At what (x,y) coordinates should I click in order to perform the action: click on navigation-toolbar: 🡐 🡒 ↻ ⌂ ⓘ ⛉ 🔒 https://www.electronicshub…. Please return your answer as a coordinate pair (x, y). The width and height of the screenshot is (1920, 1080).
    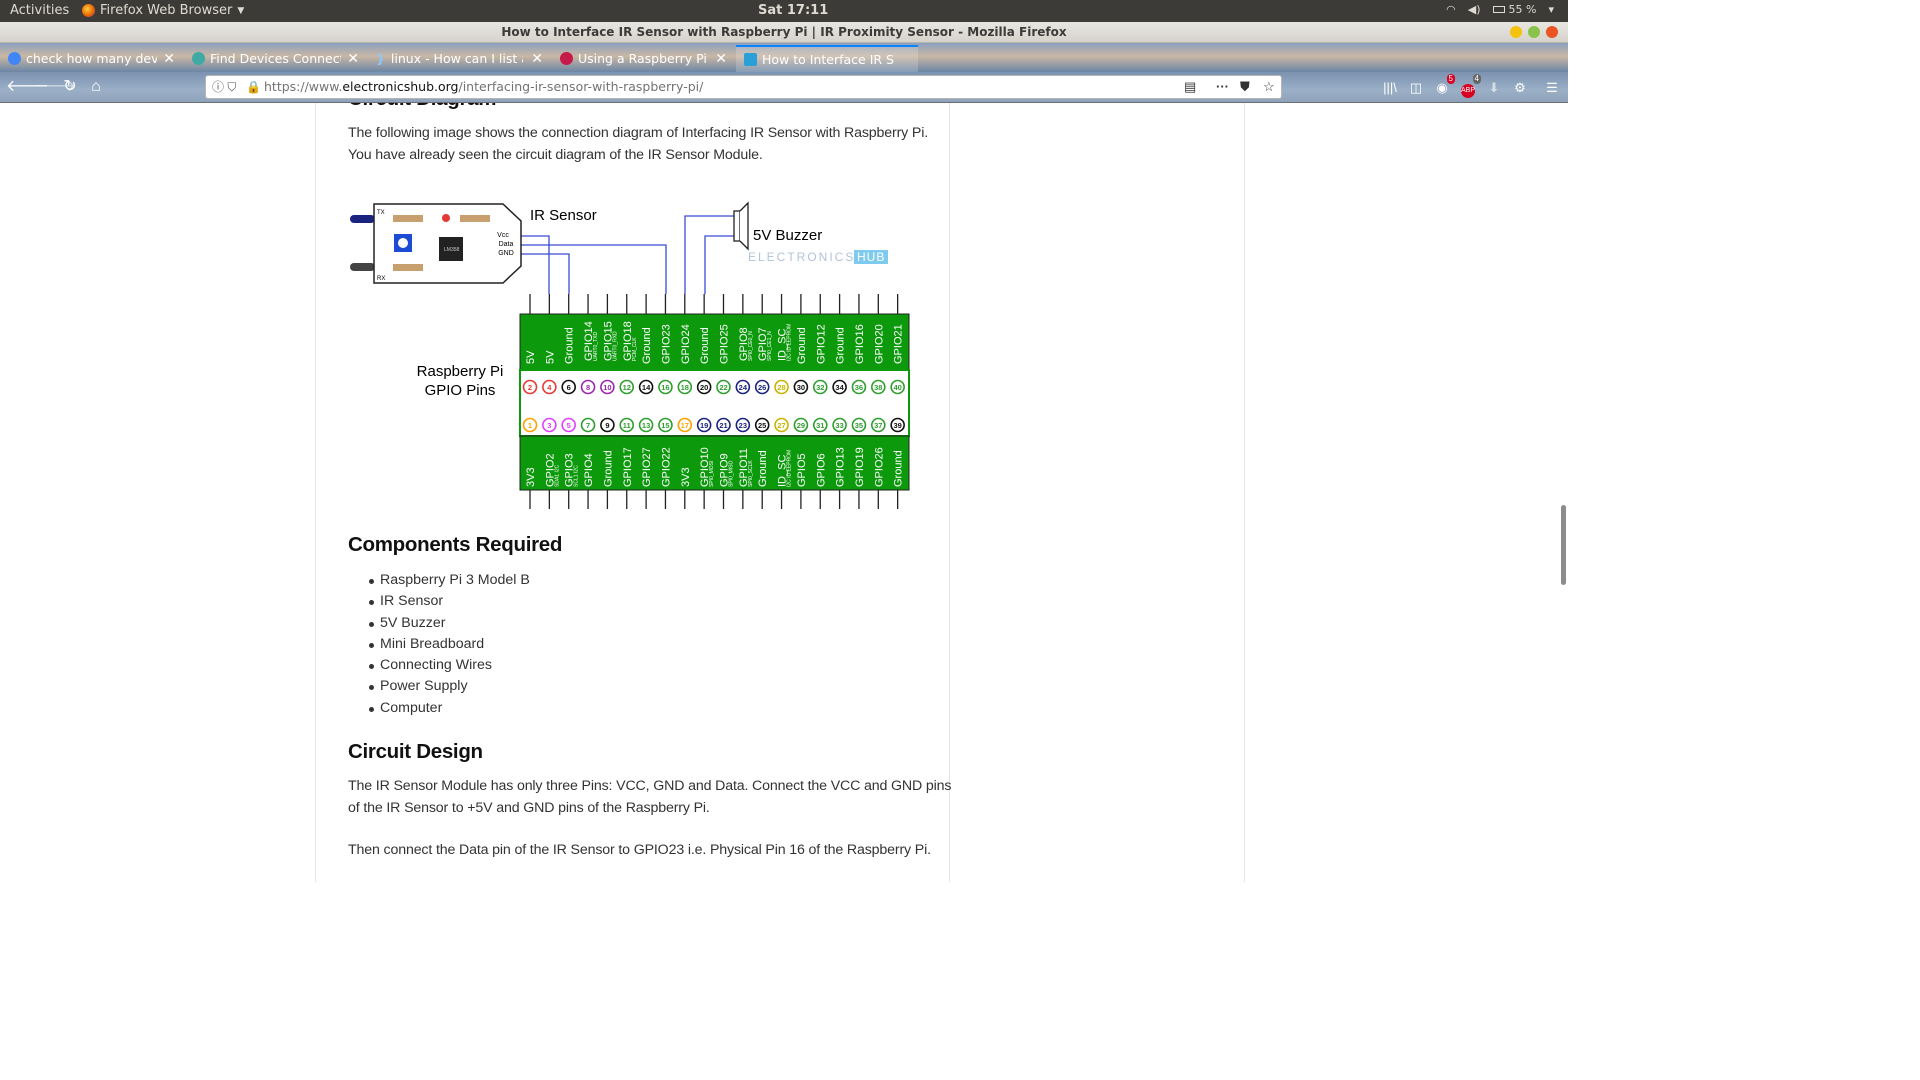
    Looking at the image, I should click on (784, 87).